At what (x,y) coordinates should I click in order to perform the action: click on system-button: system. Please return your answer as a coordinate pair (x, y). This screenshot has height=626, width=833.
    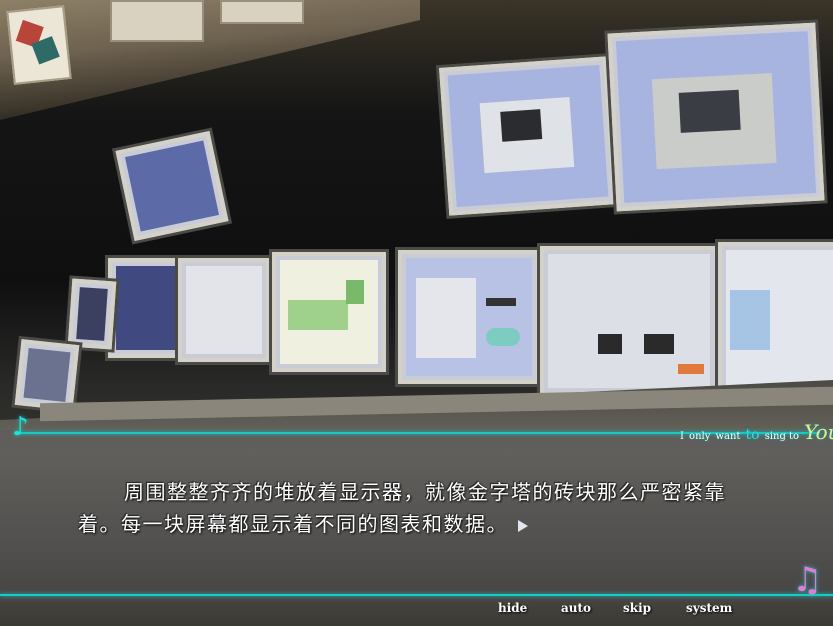
    Looking at the image, I should click on (709, 608).